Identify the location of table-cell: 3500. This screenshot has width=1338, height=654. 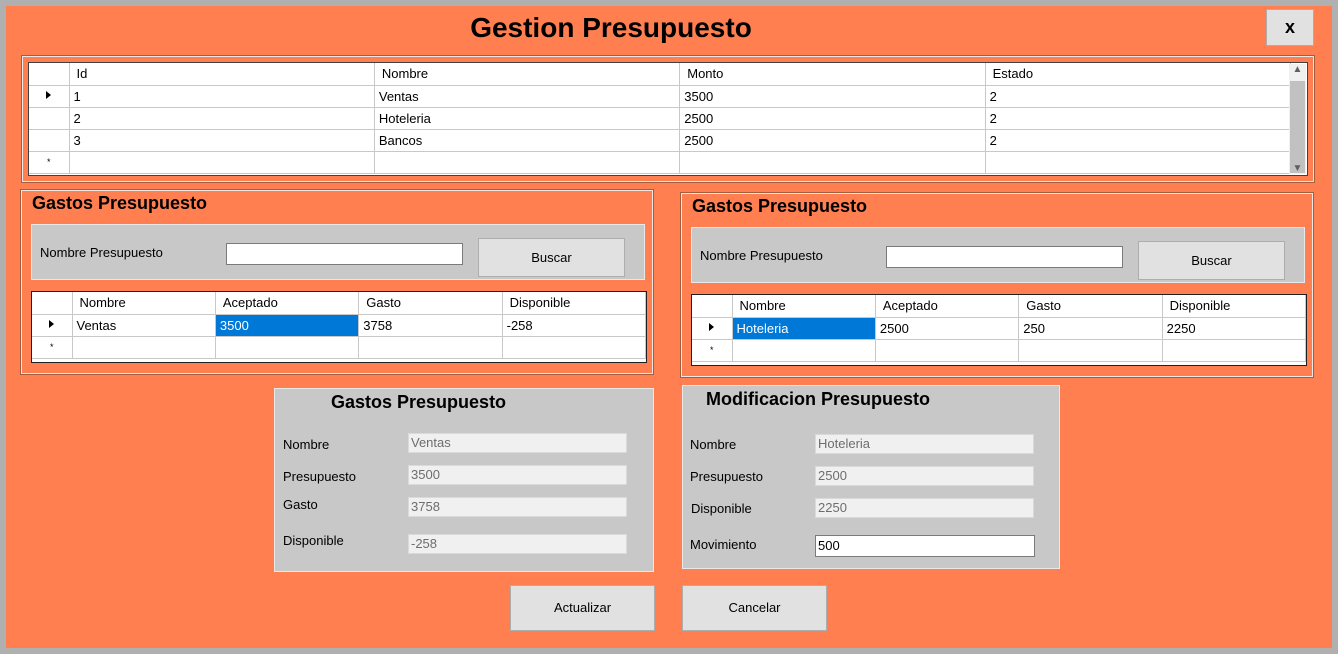
(832, 96).